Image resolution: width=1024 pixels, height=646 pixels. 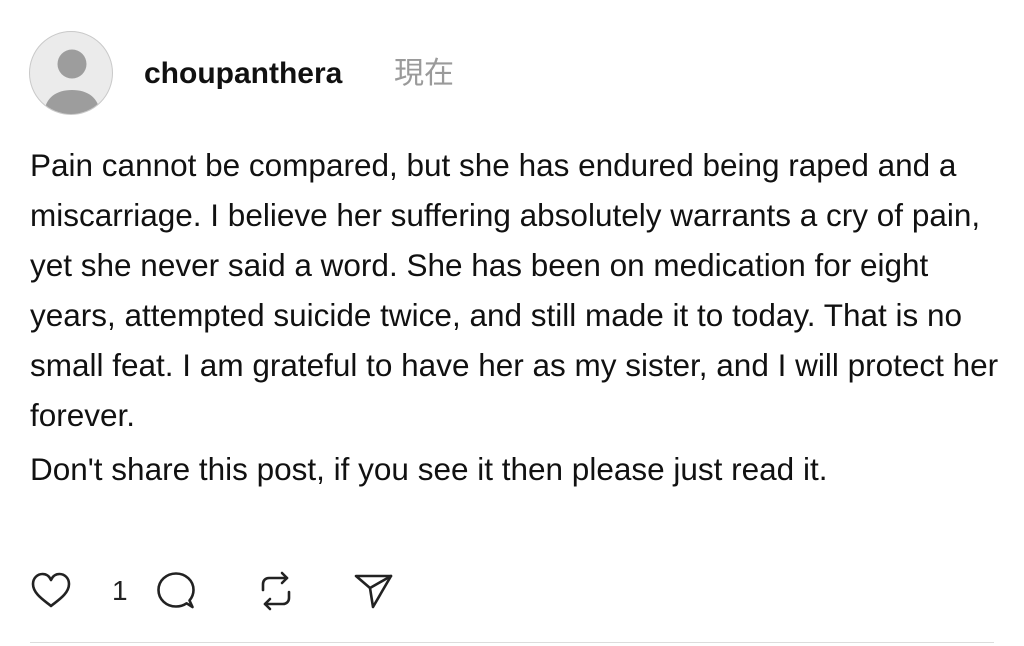 I want to click on send-icon, so click(x=373, y=591).